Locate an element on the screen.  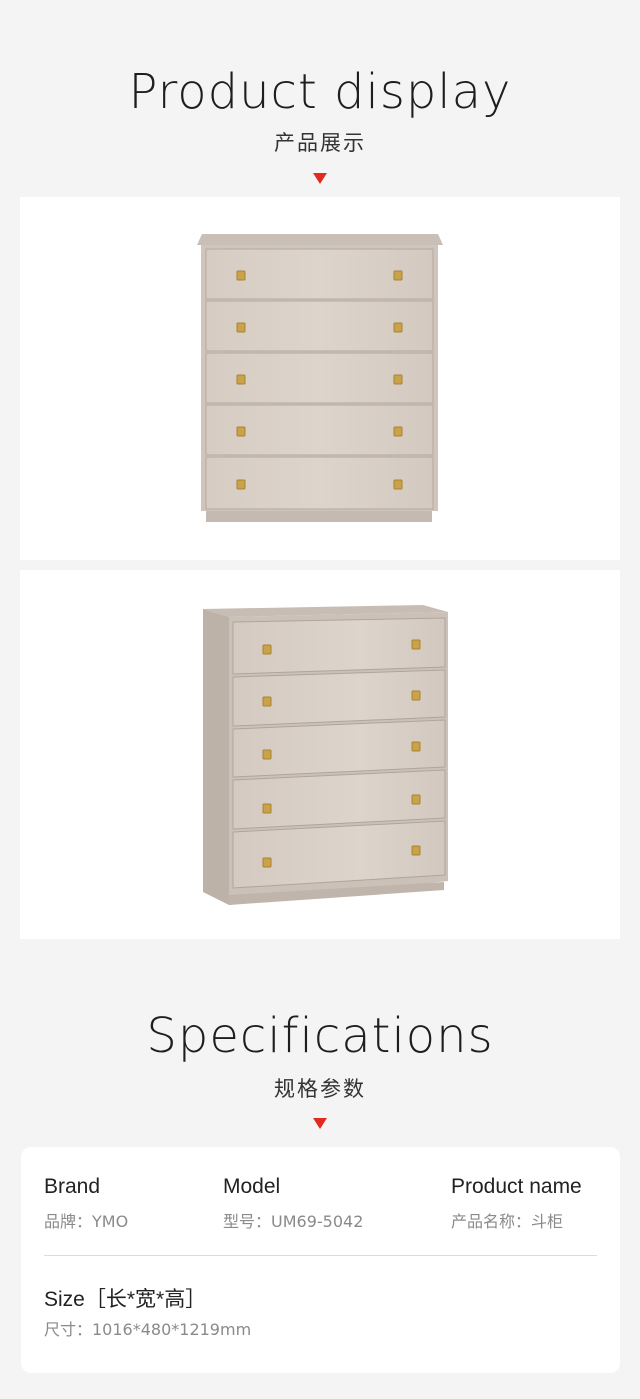
display-title: Product display is located at coordinates (320, 92).